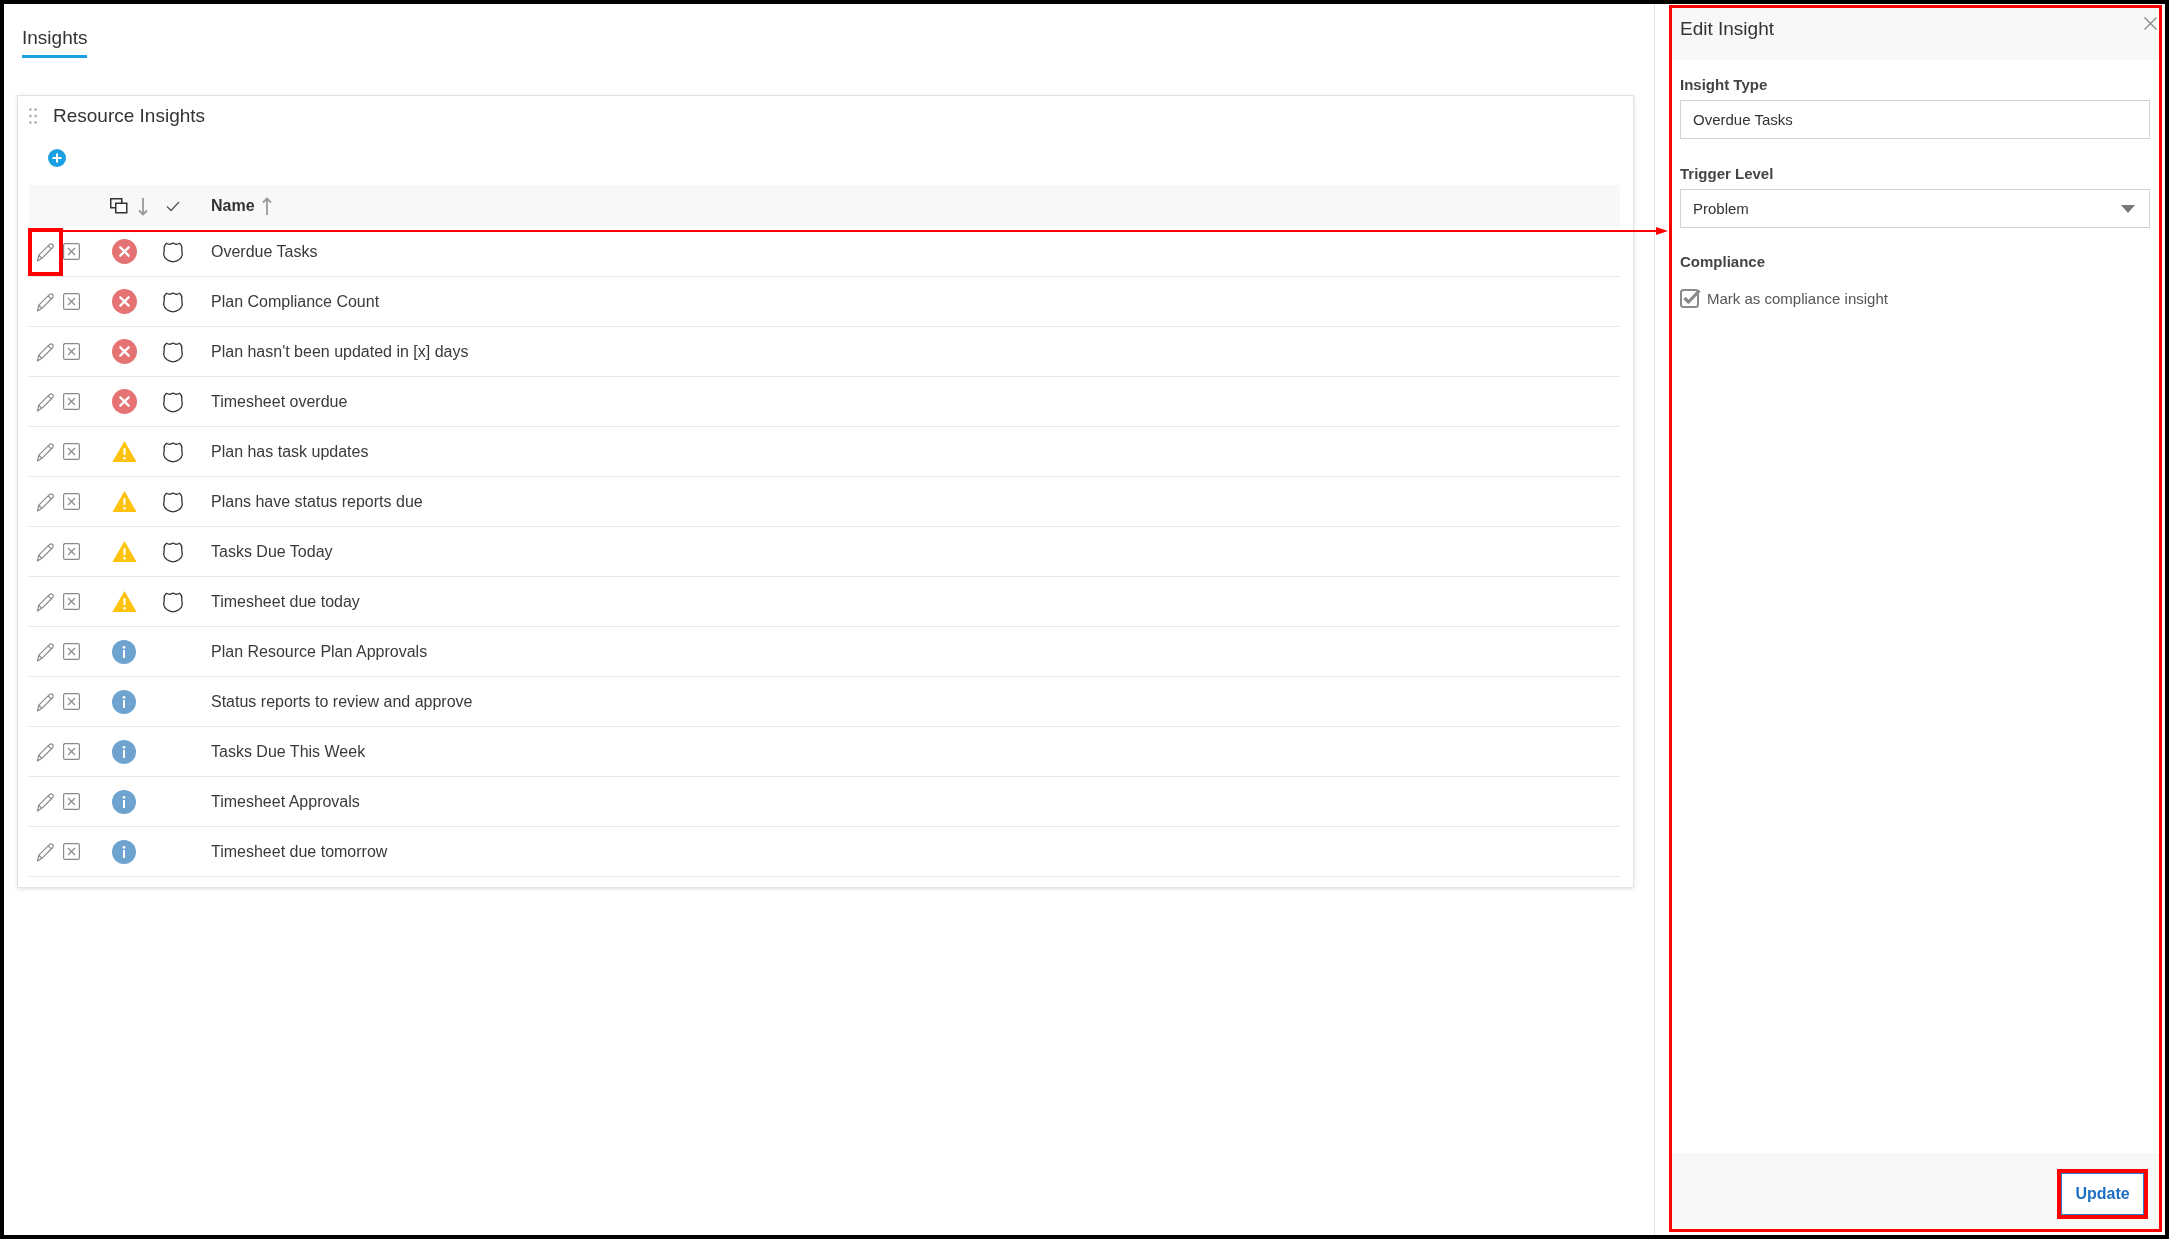  Describe the element at coordinates (2150, 23) in the screenshot. I see `close-icon` at that location.